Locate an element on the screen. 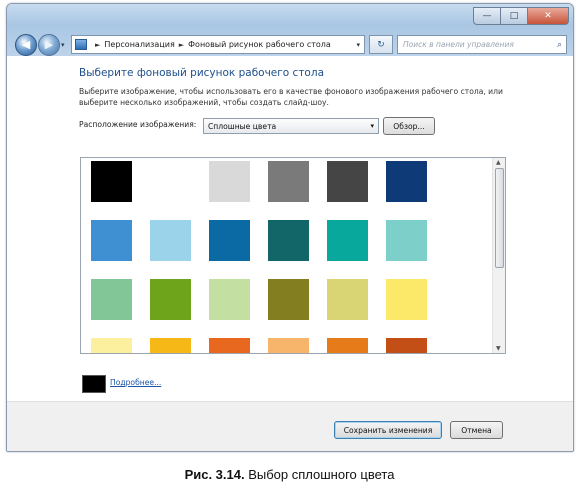 The height and width of the screenshot is (497, 579). figure-caption: Рис. 3.14. Выбор сплошного цвета is located at coordinates (289, 474).